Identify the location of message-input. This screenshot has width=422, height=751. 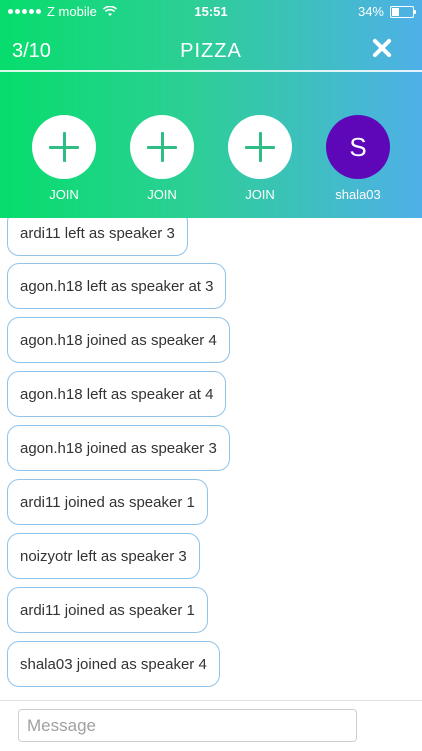
(187, 725).